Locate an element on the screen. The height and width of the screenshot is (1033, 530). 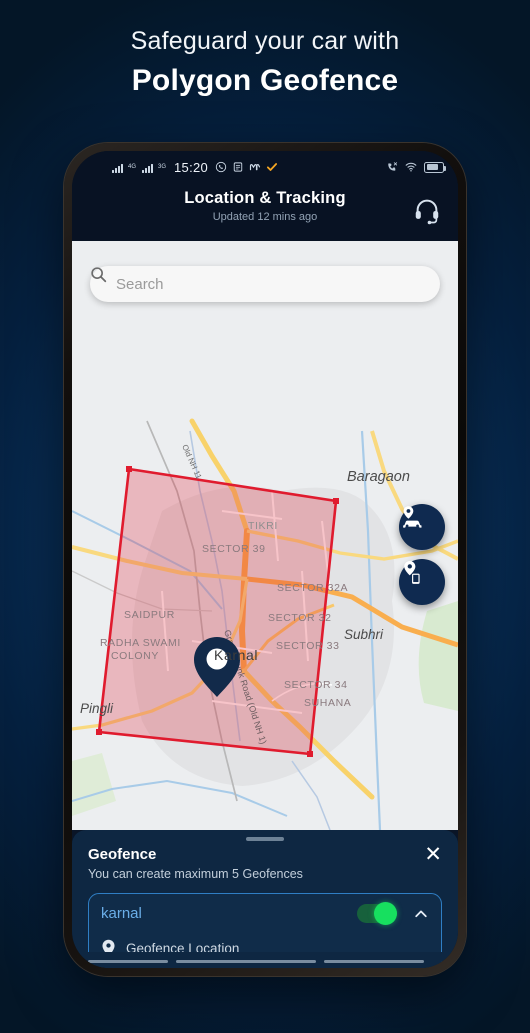
map-label: SECTOR 32 is located at coordinates (300, 618).